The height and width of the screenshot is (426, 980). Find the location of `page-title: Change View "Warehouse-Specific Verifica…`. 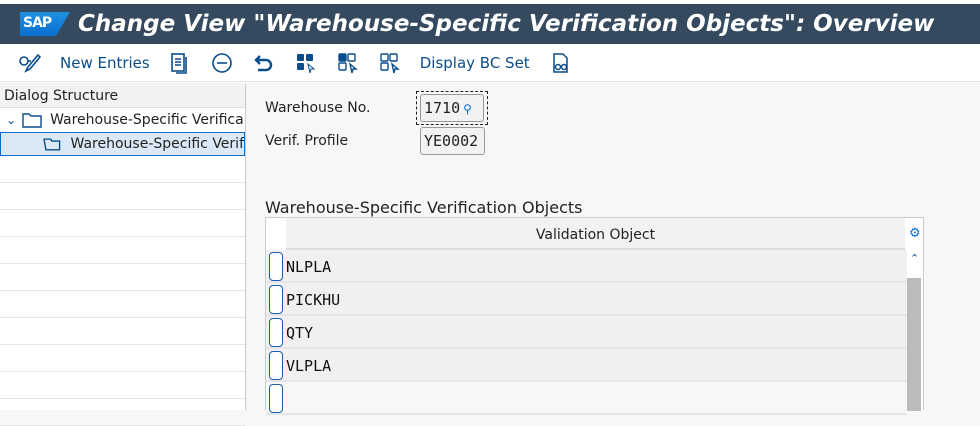

page-title: Change View "Warehouse-Specific Verifica… is located at coordinates (506, 24).